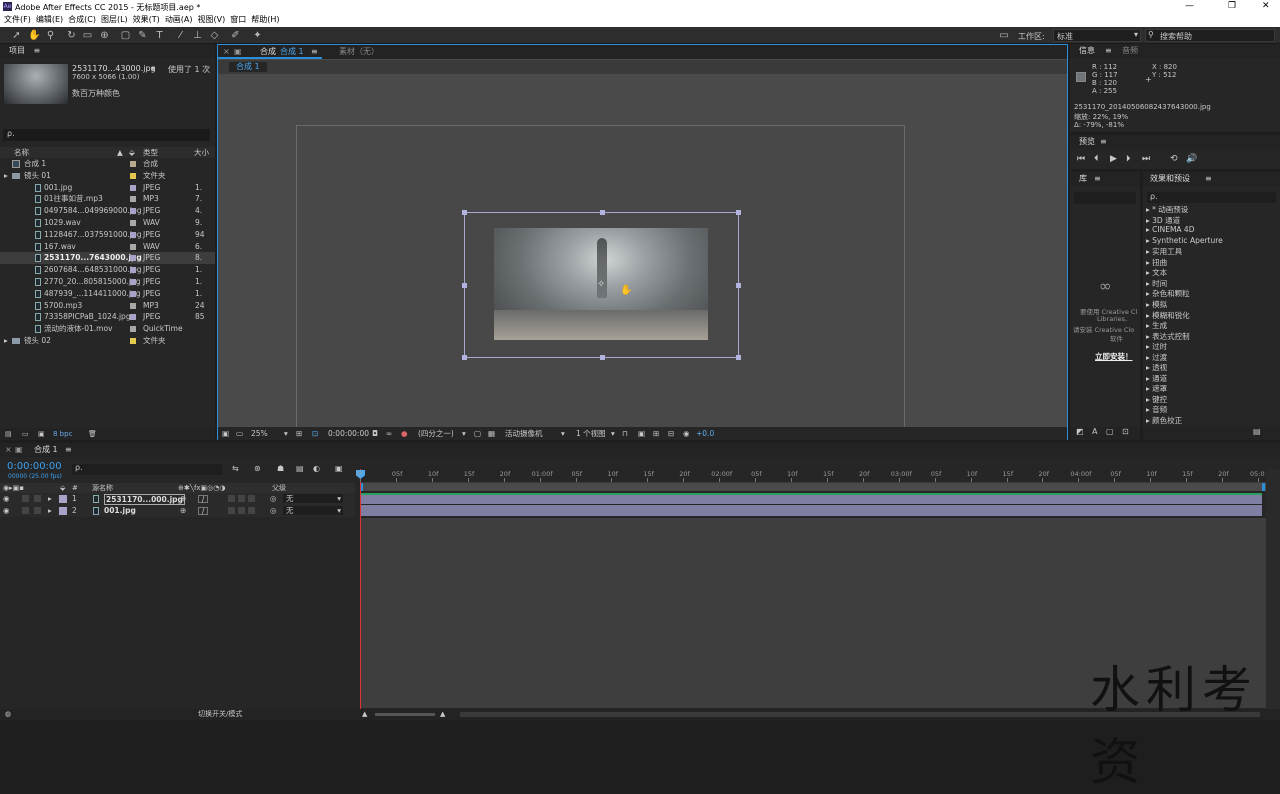  I want to click on timeline-tab: 合成 1, so click(46, 450).